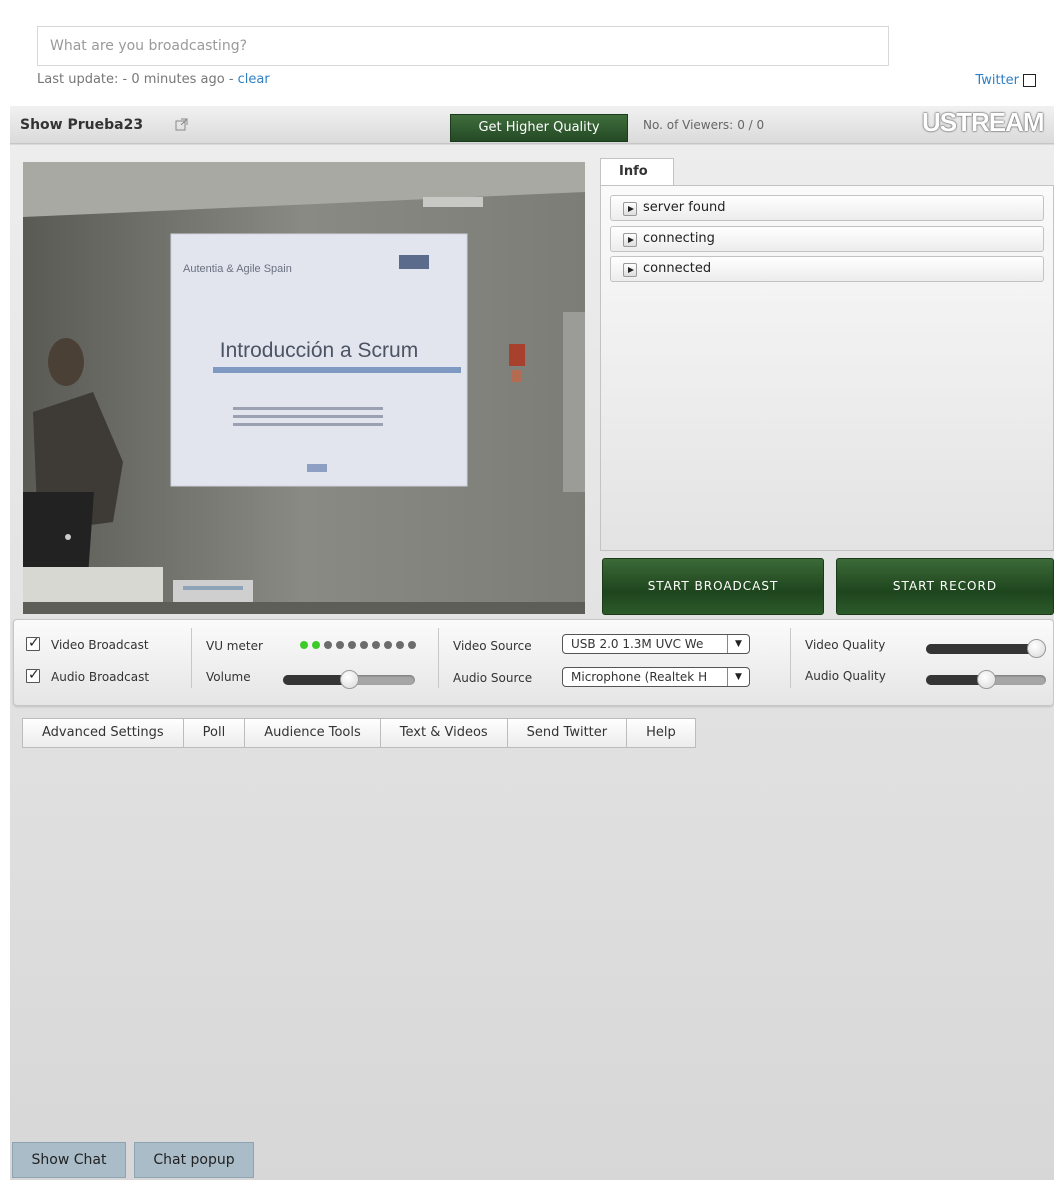 The width and height of the screenshot is (1054, 1180). Describe the element at coordinates (827, 239) in the screenshot. I see `log-item: connecting` at that location.